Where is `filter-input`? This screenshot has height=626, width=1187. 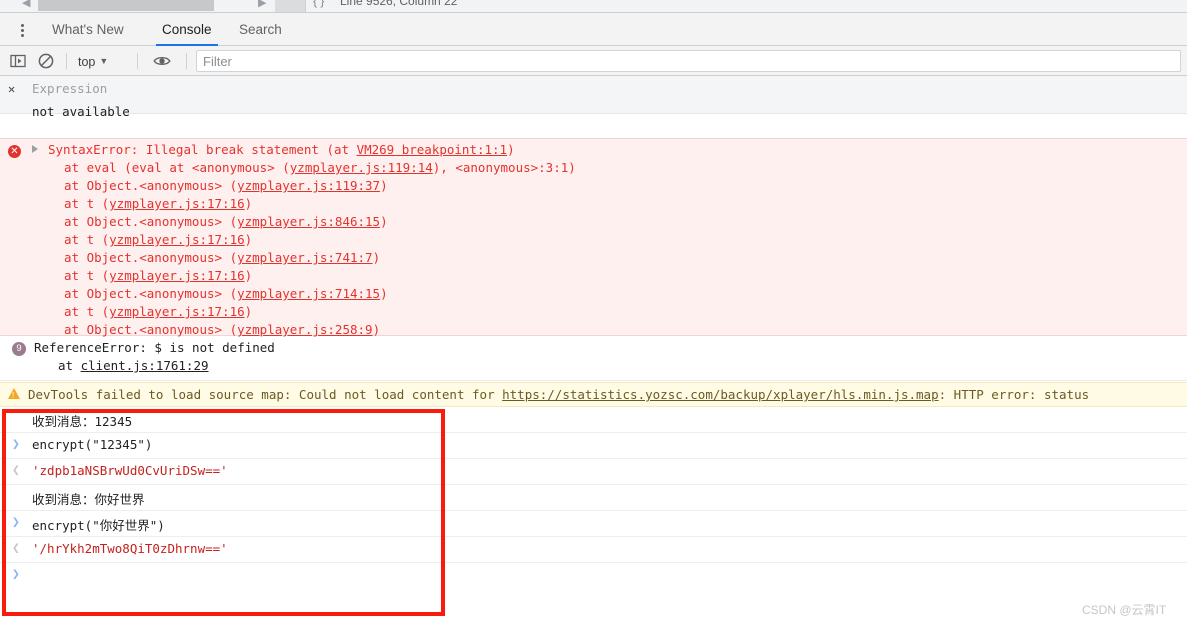
filter-input is located at coordinates (688, 61).